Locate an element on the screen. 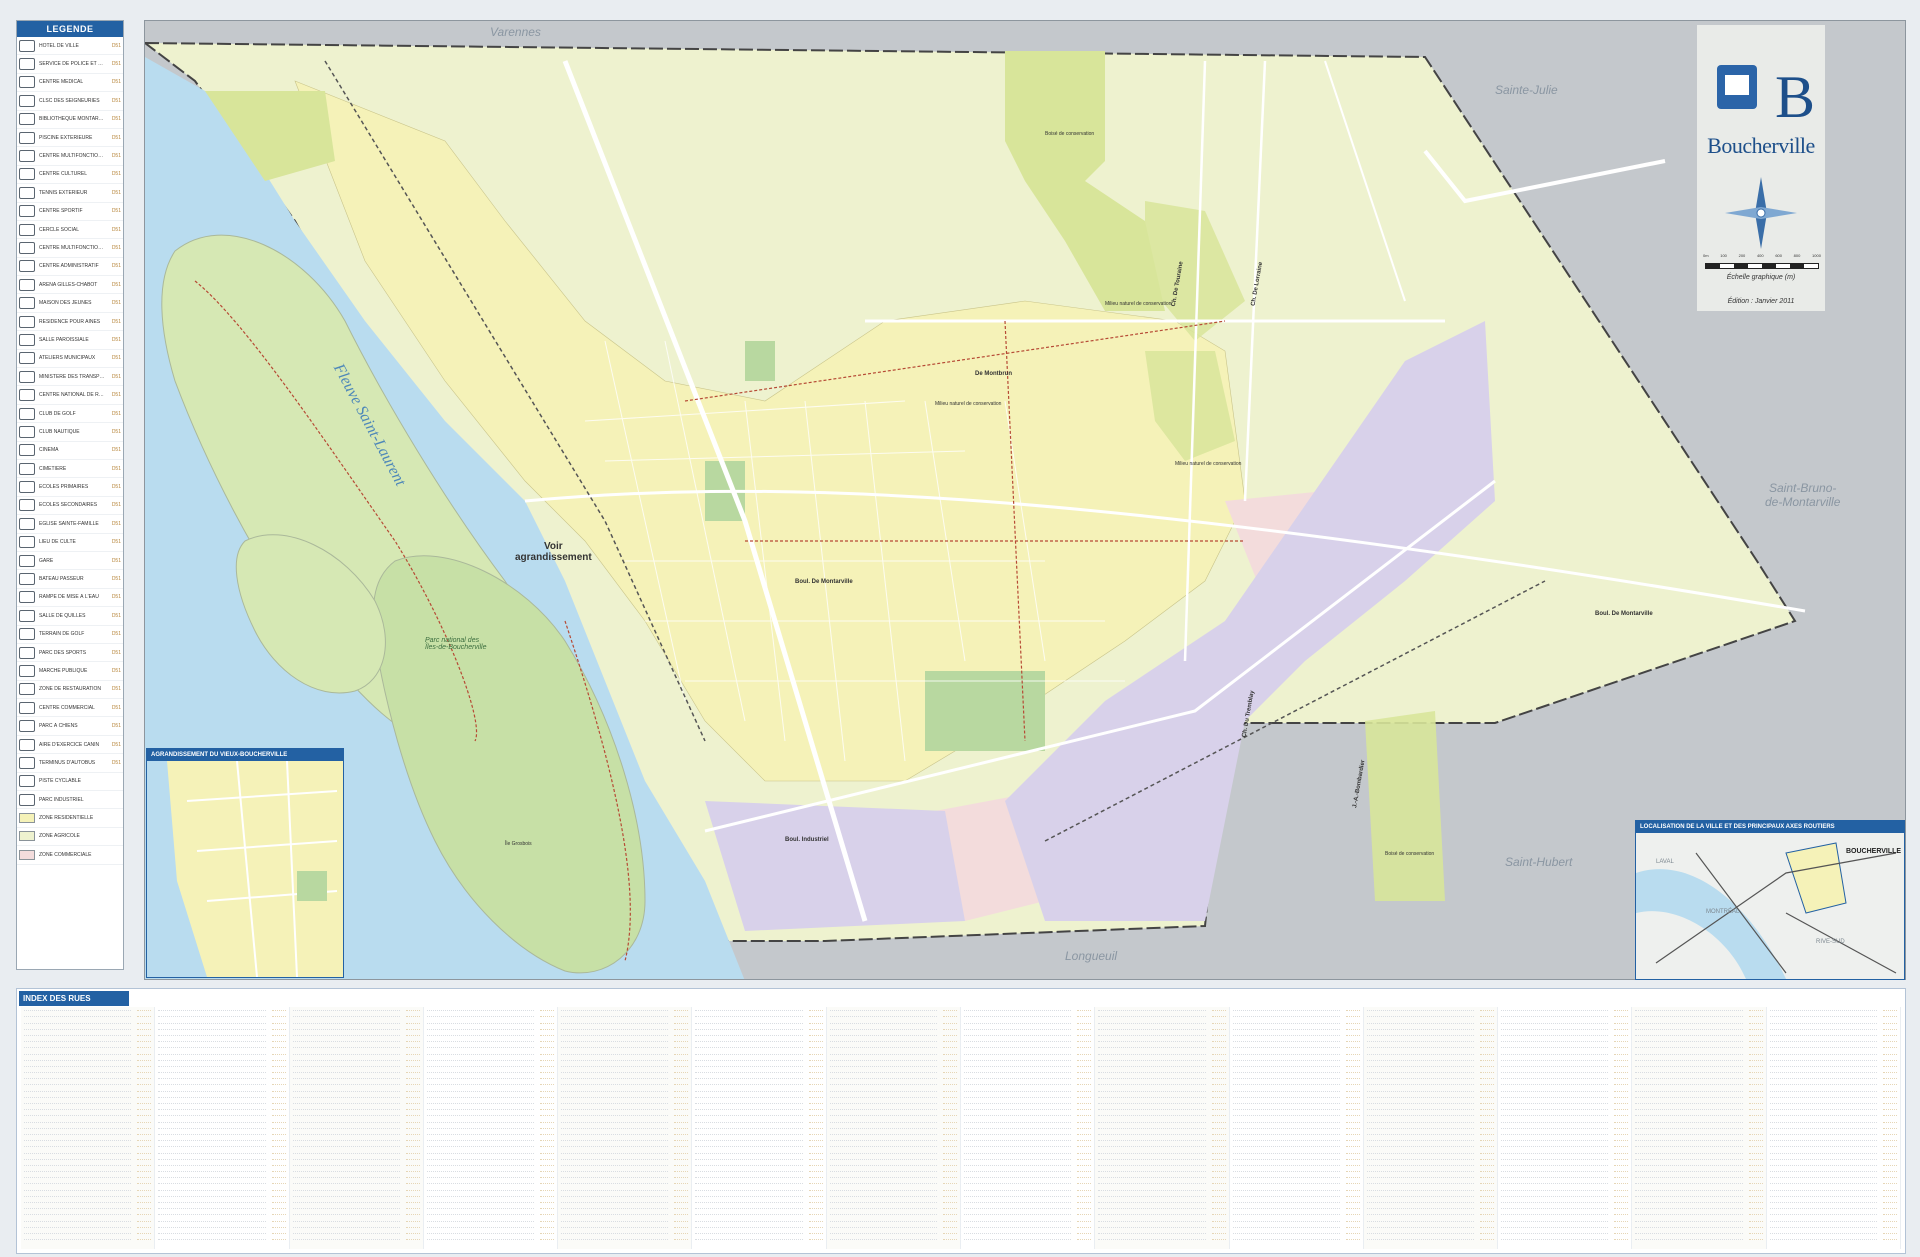  legend-item: Aire d'exercice canin D51 is located at coordinates (70, 745).